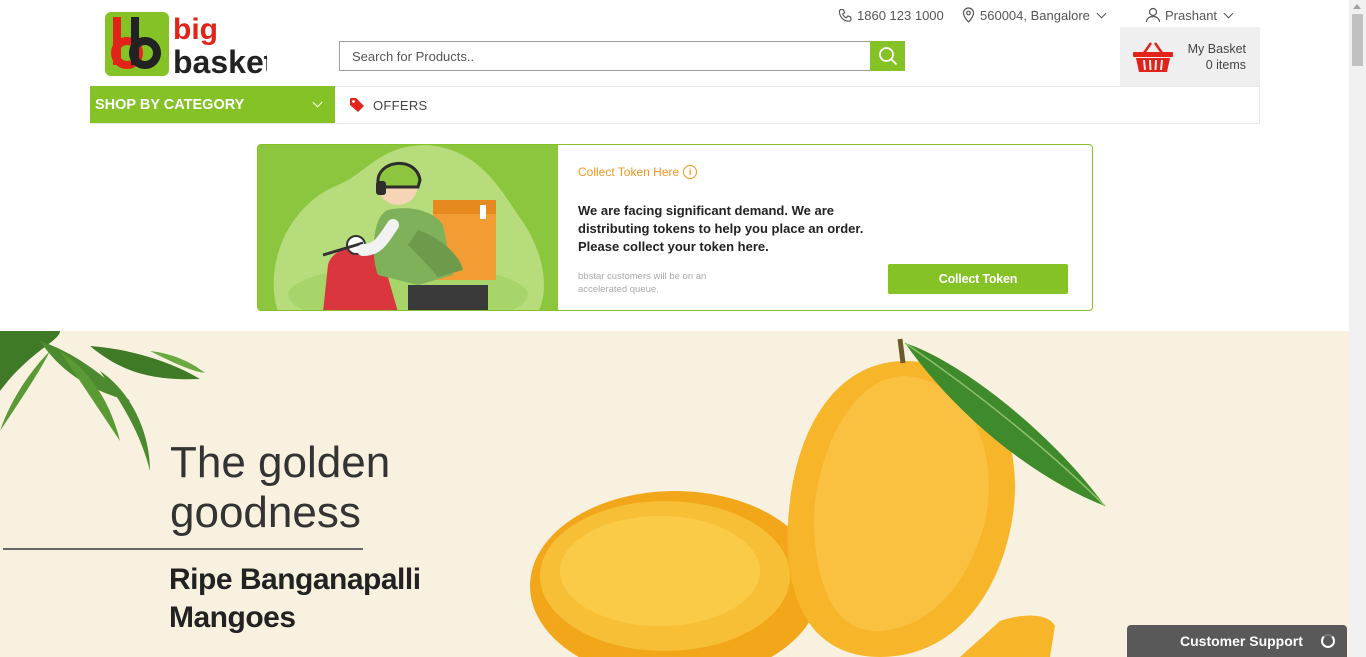  I want to click on hero-subheading-text: Ripe Banganapalli Mangoes, so click(295, 598).